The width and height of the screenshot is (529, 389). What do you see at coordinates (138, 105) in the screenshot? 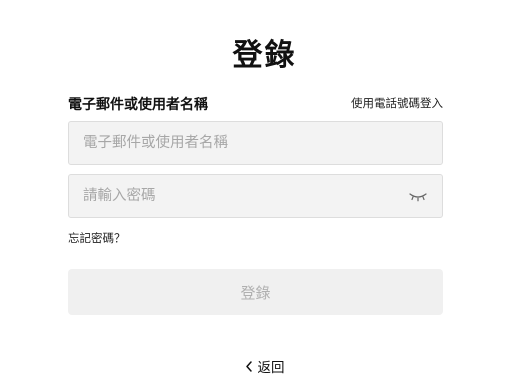
I see `email-field-label: 電子郵件或使用者名稱` at bounding box center [138, 105].